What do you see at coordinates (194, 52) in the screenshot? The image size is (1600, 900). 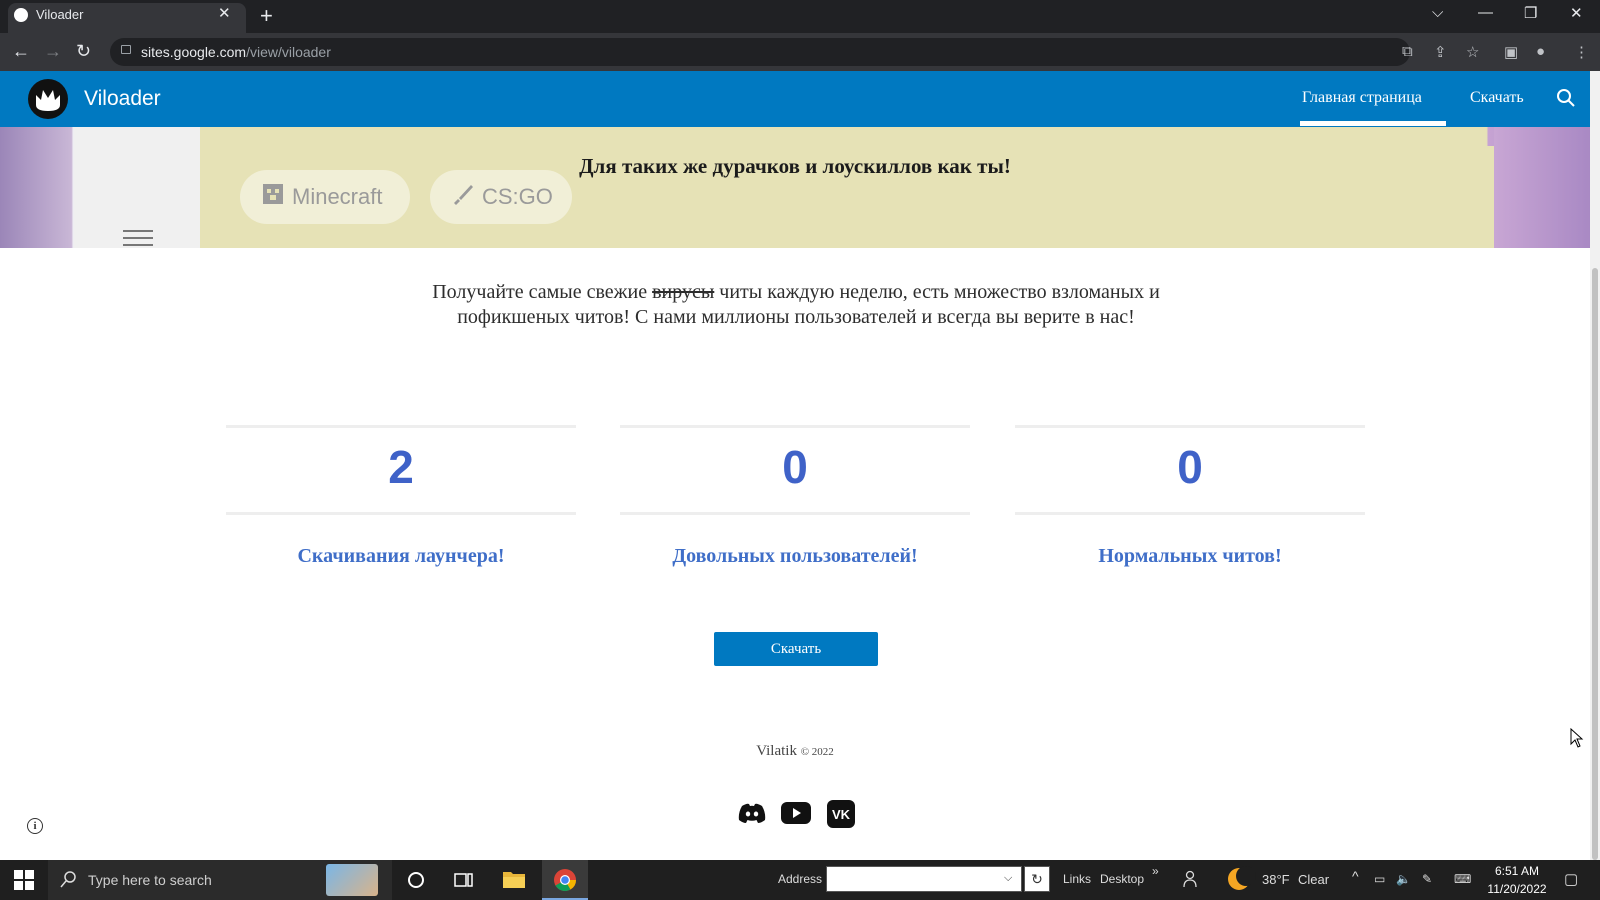 I see `url-host: sites.google.com` at bounding box center [194, 52].